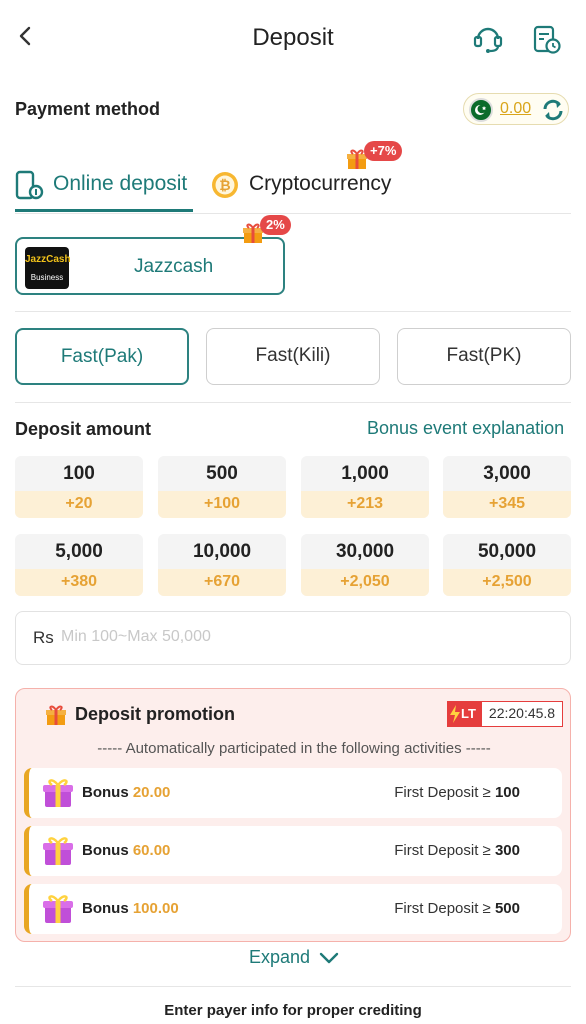 Image resolution: width=586 pixels, height=1024 pixels. I want to click on expand-label: Expand, so click(280, 957).